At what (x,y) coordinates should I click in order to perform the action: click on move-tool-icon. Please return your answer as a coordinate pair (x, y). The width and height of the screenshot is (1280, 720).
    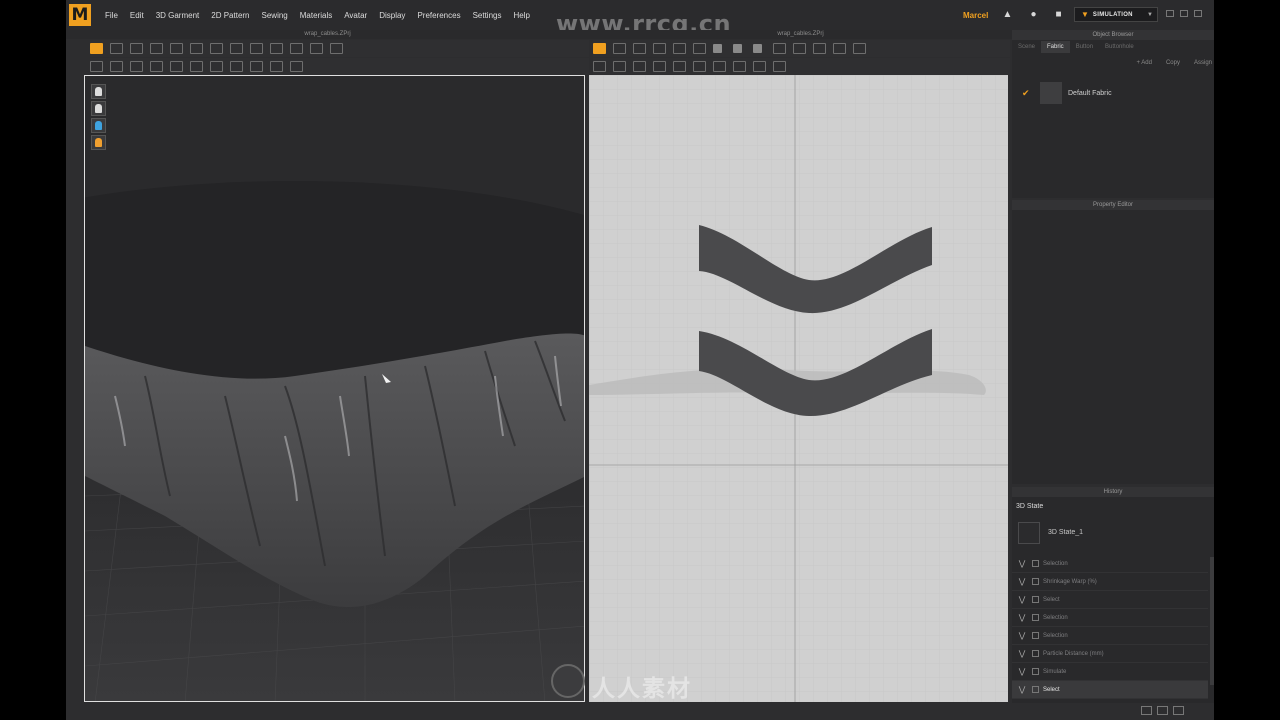
    Looking at the image, I should click on (96, 48).